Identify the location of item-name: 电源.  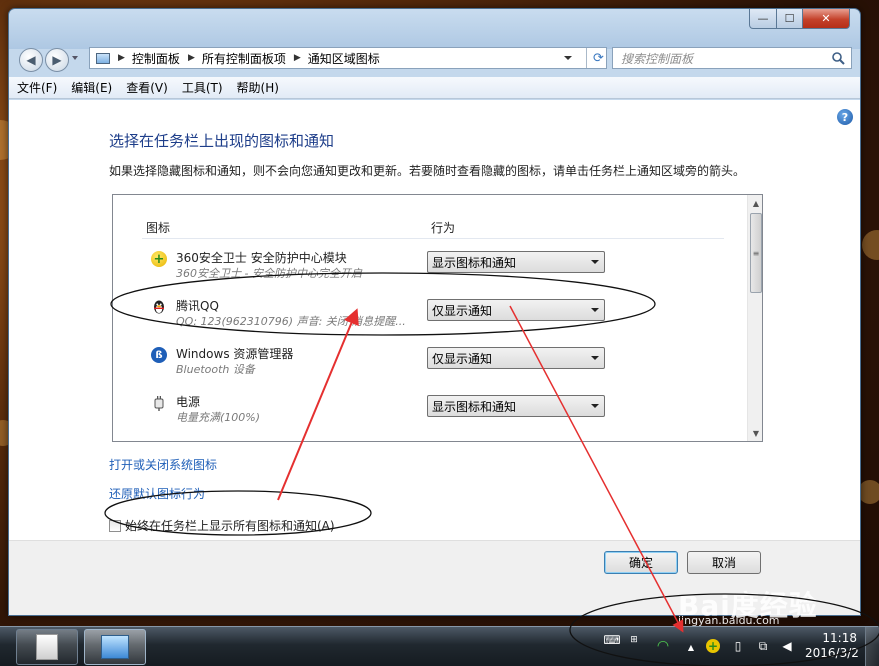
(188, 402).